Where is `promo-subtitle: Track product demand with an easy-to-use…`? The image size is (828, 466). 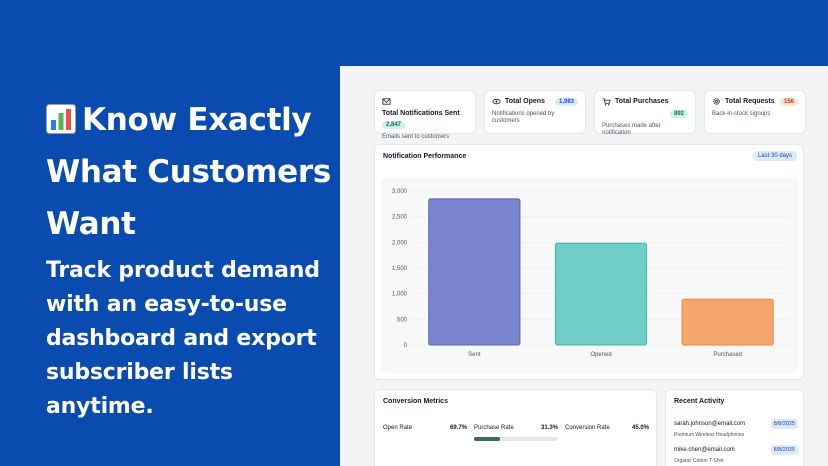 promo-subtitle: Track product demand with an easy-to-use… is located at coordinates (191, 339).